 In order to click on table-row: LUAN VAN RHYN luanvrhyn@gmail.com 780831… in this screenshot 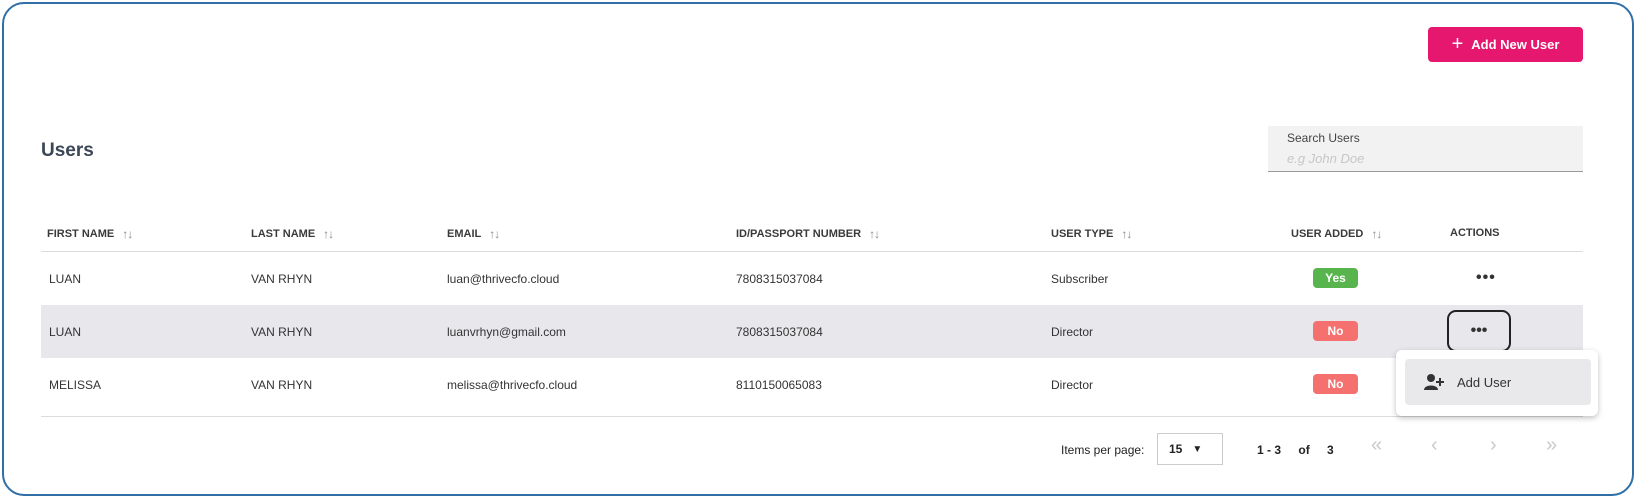, I will do `click(812, 331)`.